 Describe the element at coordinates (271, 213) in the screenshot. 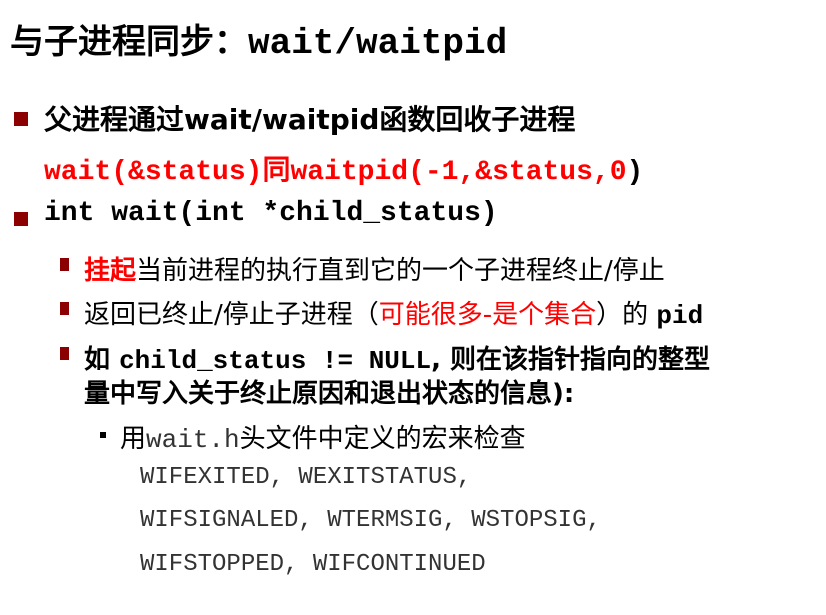

I see `wait-signature: int wait(int *child_status)` at that location.